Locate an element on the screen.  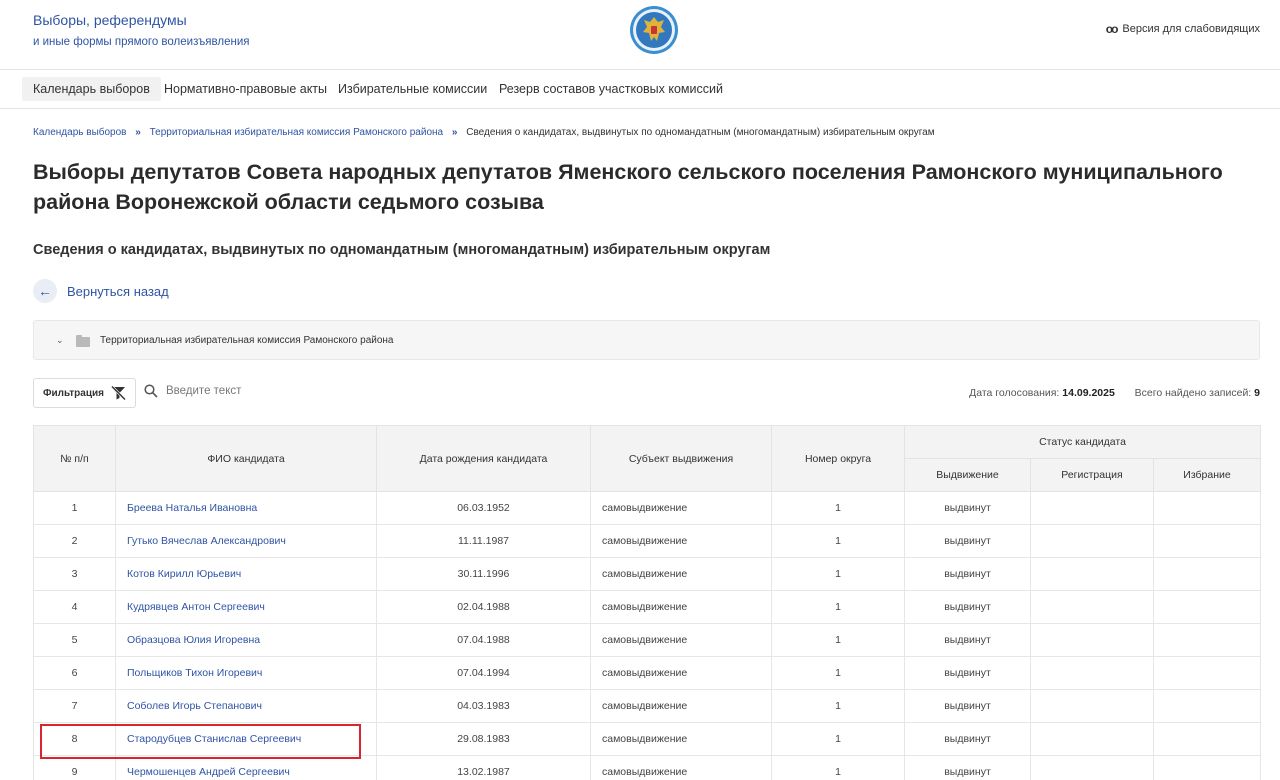
back-link: ← Вернуться назад is located at coordinates (101, 291).